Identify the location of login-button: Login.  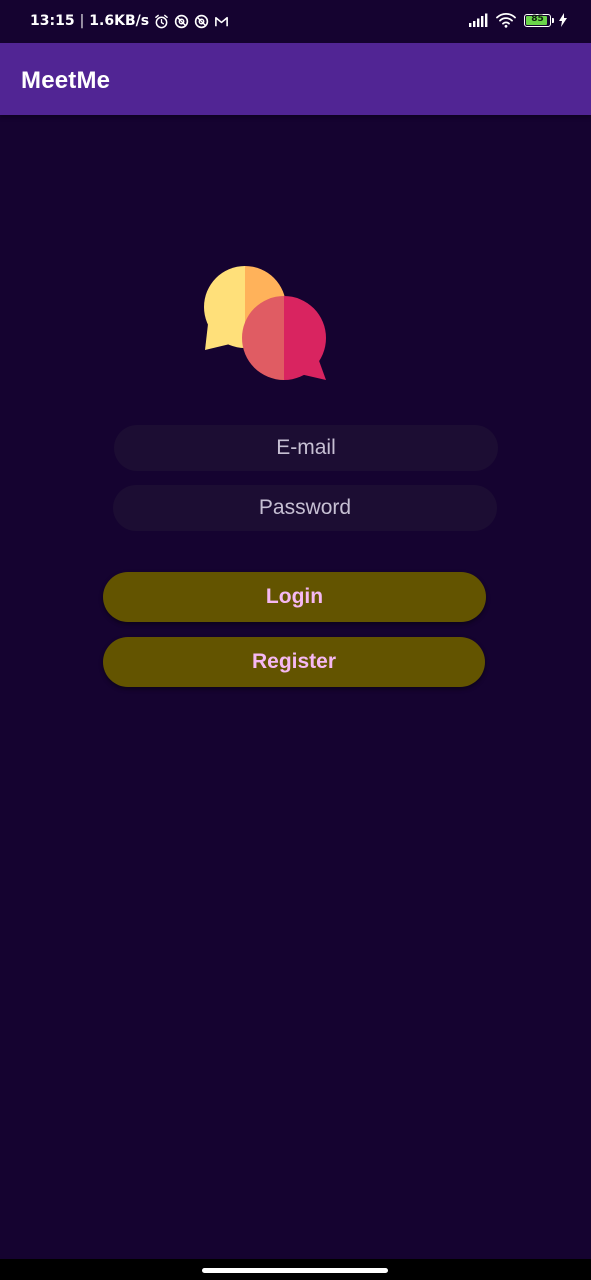
(294, 597).